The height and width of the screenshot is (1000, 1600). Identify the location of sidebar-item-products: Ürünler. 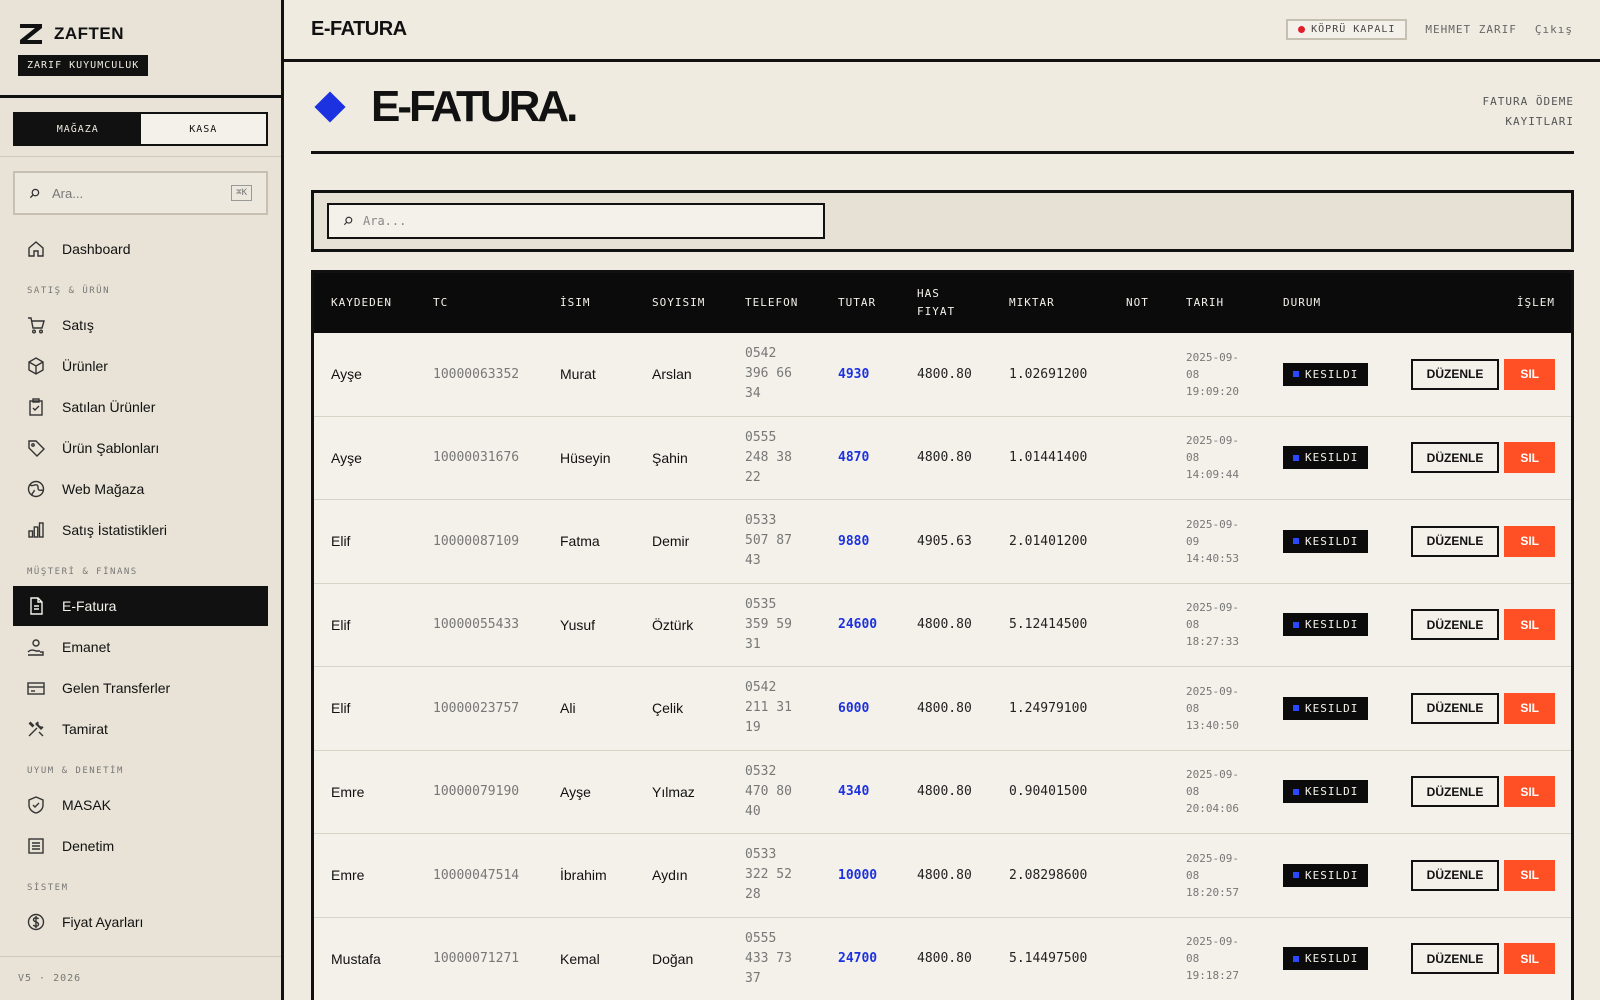
(140, 366).